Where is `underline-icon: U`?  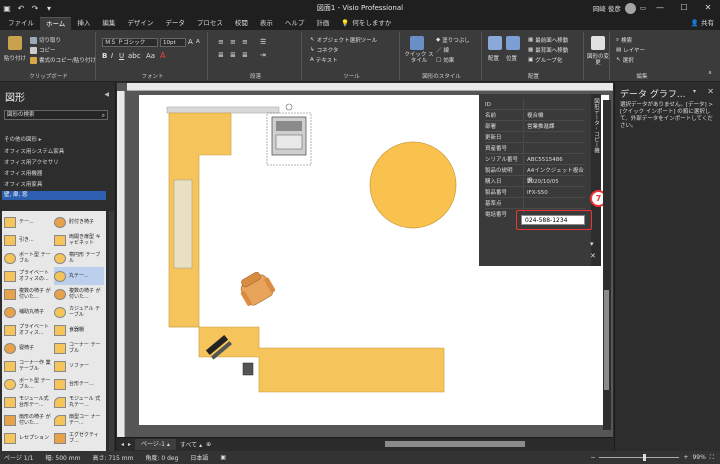
underline-icon: U is located at coordinates (121, 56).